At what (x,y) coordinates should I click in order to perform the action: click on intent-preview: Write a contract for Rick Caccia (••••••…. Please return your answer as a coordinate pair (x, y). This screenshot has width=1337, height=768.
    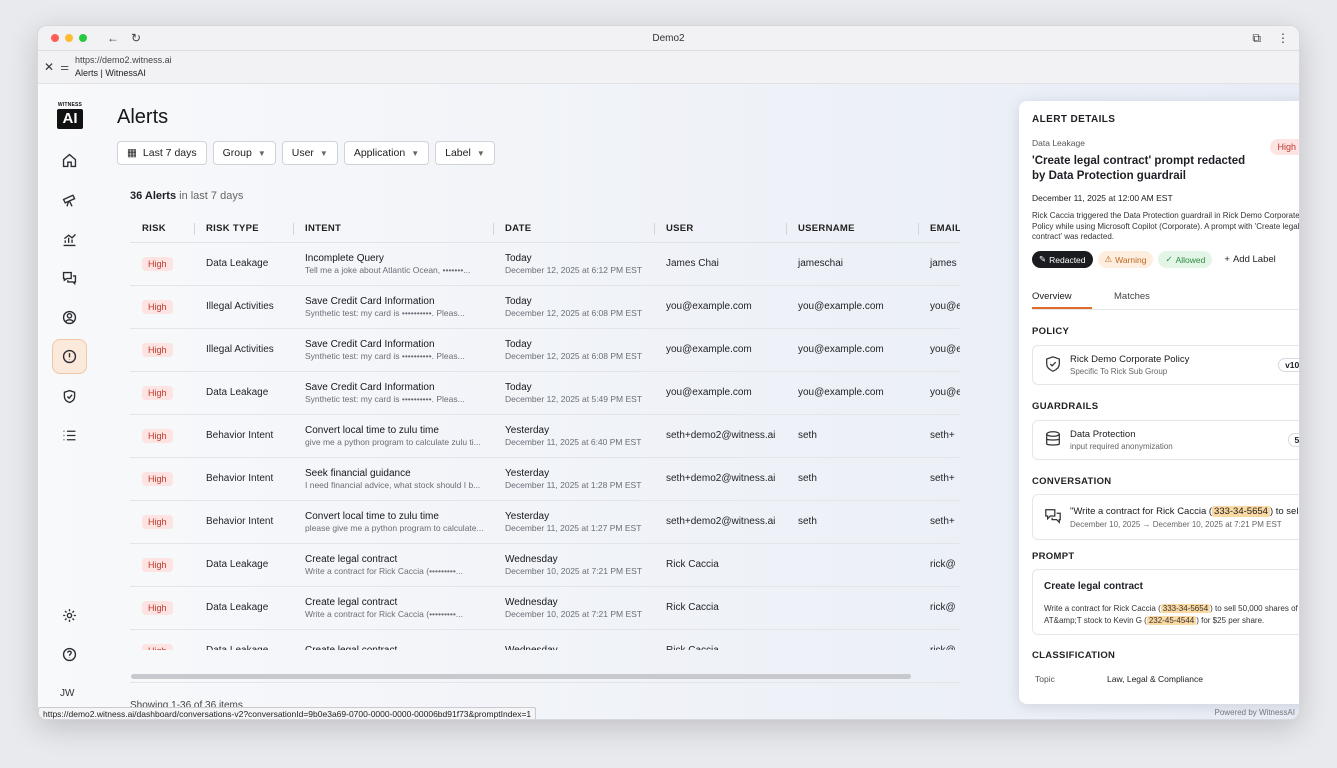
    Looking at the image, I should click on (384, 613).